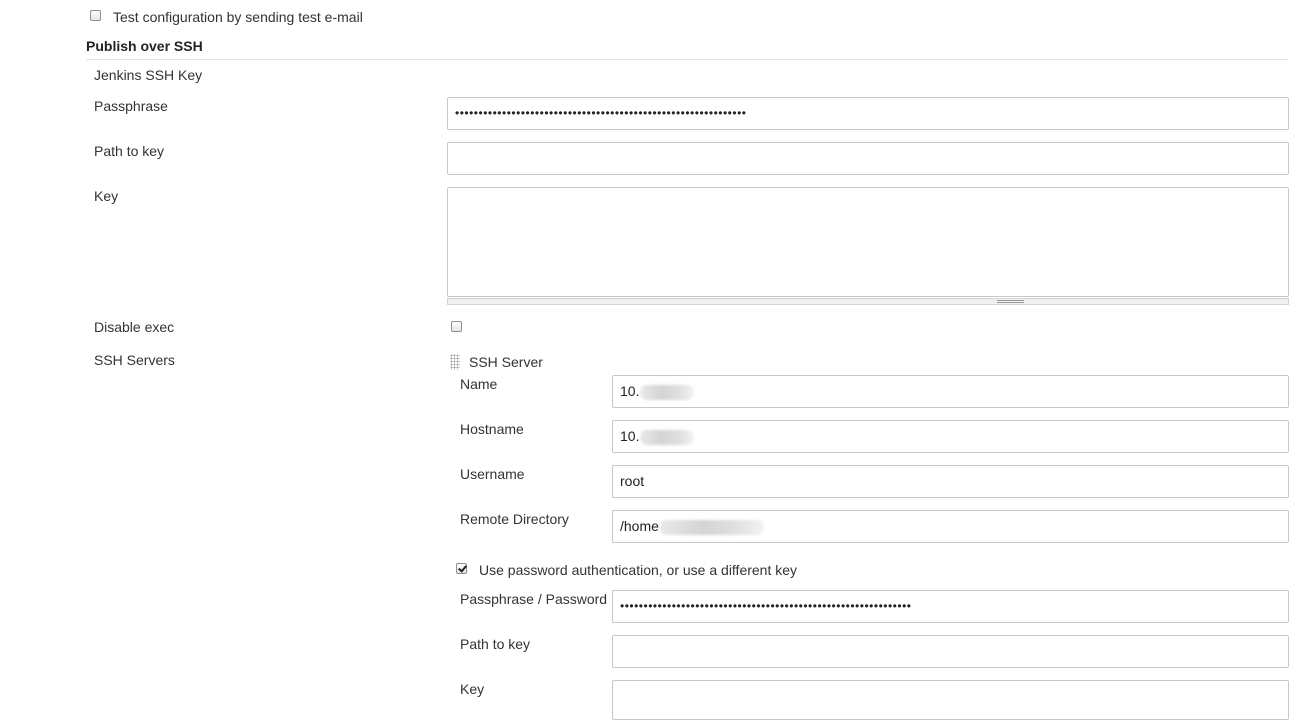 This screenshot has width=1289, height=720. What do you see at coordinates (630, 391) in the screenshot?
I see `server-name-value: 10.` at bounding box center [630, 391].